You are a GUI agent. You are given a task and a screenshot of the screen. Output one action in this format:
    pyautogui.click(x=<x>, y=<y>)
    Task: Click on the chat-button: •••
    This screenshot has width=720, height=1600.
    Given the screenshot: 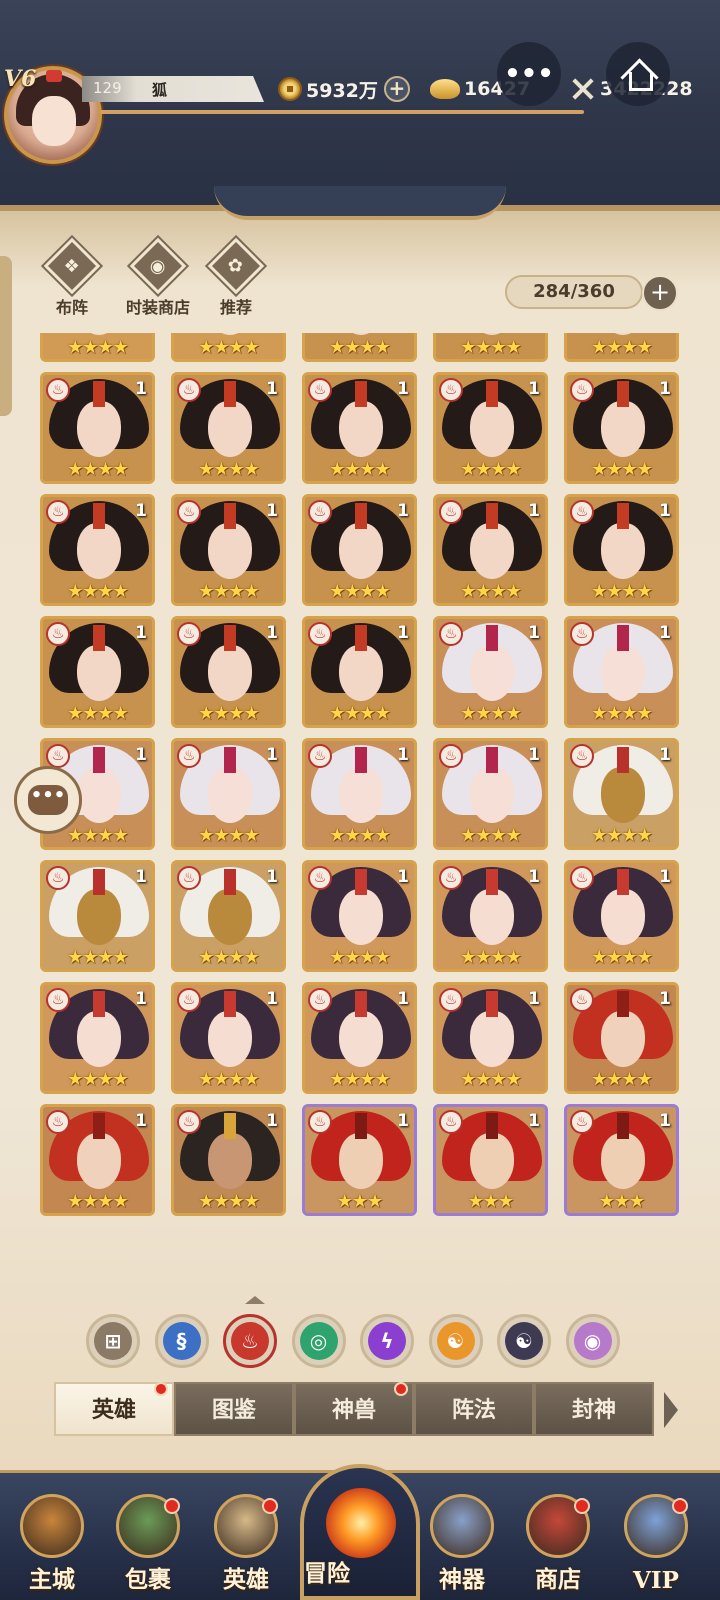 What is the action you would take?
    pyautogui.click(x=48, y=800)
    